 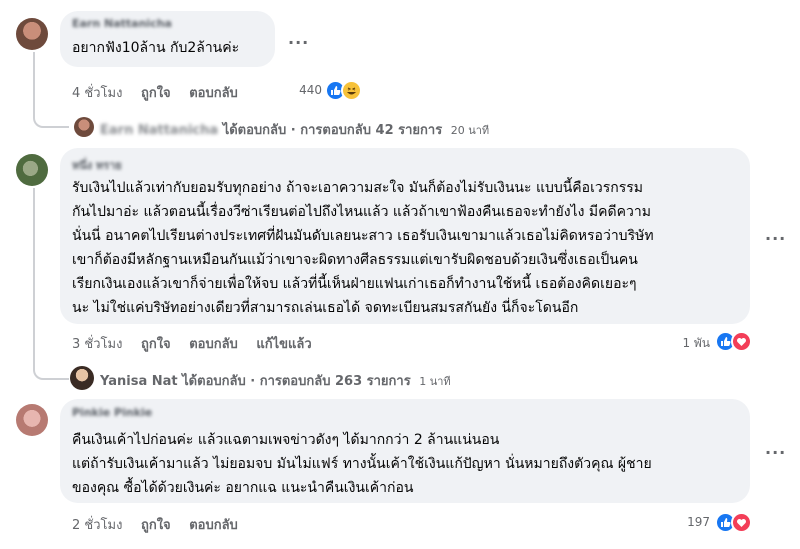 What do you see at coordinates (97, 344) in the screenshot?
I see `comment-time: 3 ชั่วโมง` at bounding box center [97, 344].